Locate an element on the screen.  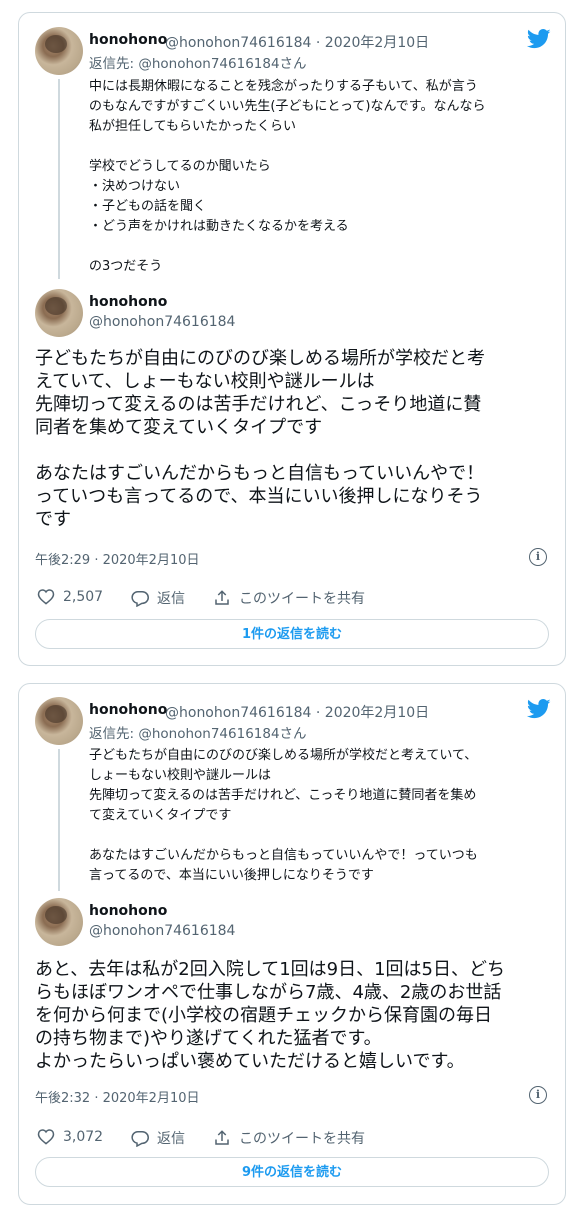
tweet-timestamp: 午後2:29 · 2020年2月10日 is located at coordinates (117, 558).